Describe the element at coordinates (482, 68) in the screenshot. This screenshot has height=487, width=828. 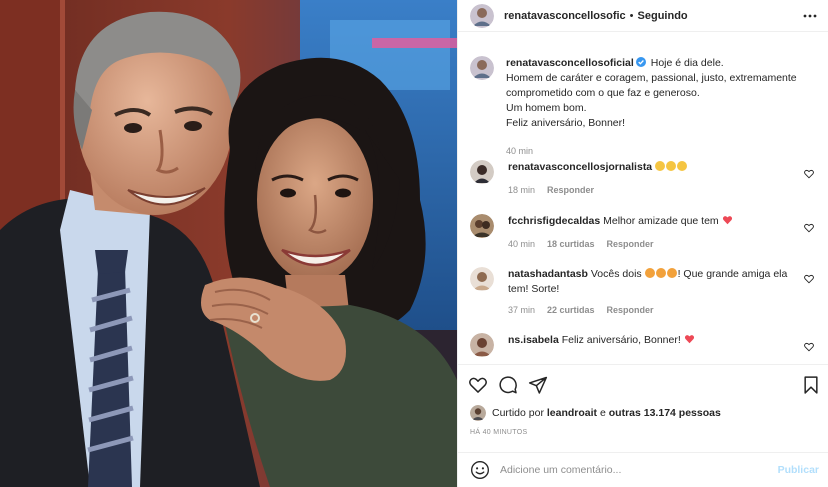
I see `caption-avatar` at that location.